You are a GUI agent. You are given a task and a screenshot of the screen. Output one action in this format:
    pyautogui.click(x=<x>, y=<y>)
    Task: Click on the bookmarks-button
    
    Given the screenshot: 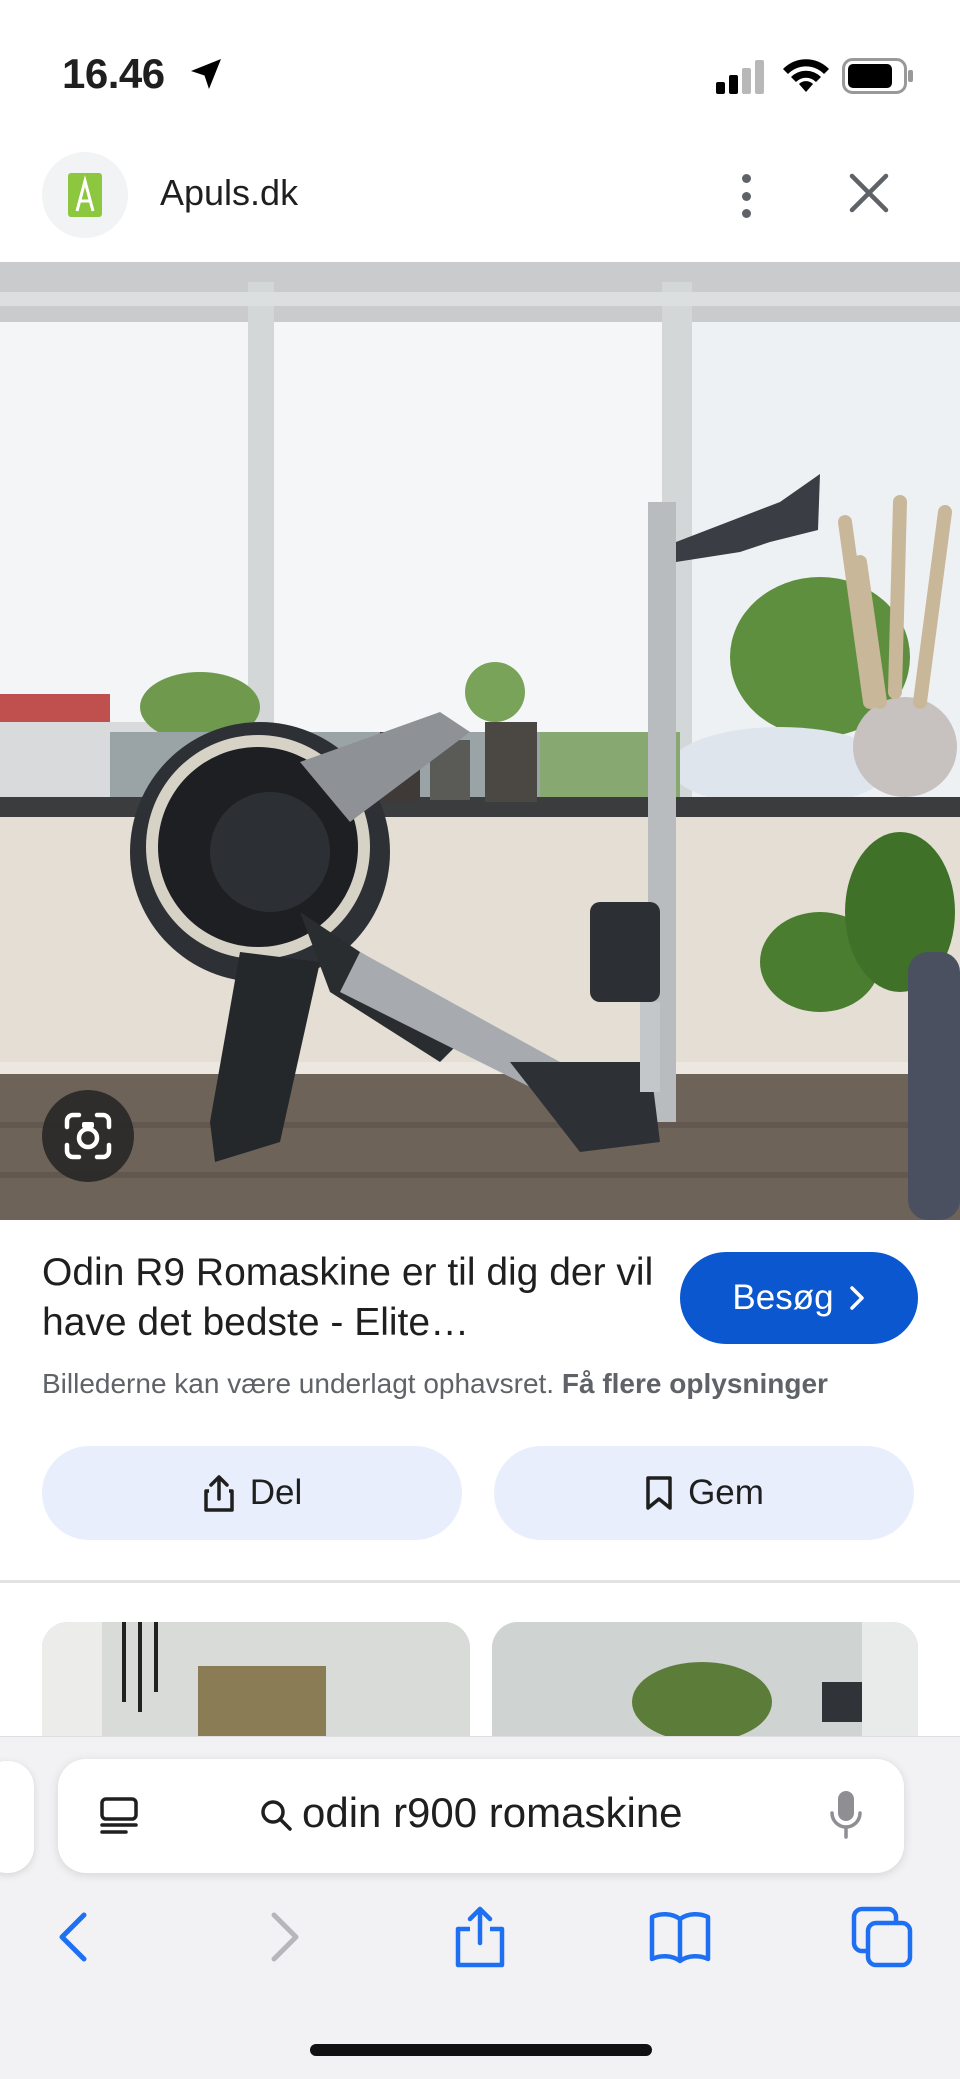 What is the action you would take?
    pyautogui.click(x=680, y=1937)
    